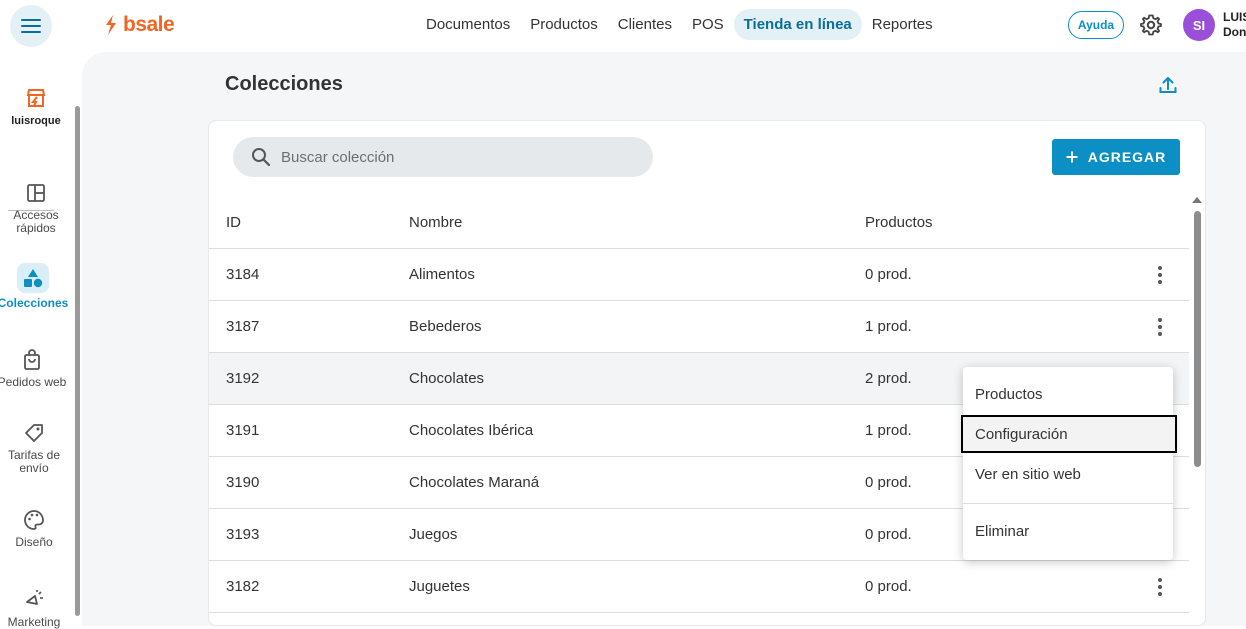  I want to click on menu-item-eliminar: Eliminar, so click(1068, 531).